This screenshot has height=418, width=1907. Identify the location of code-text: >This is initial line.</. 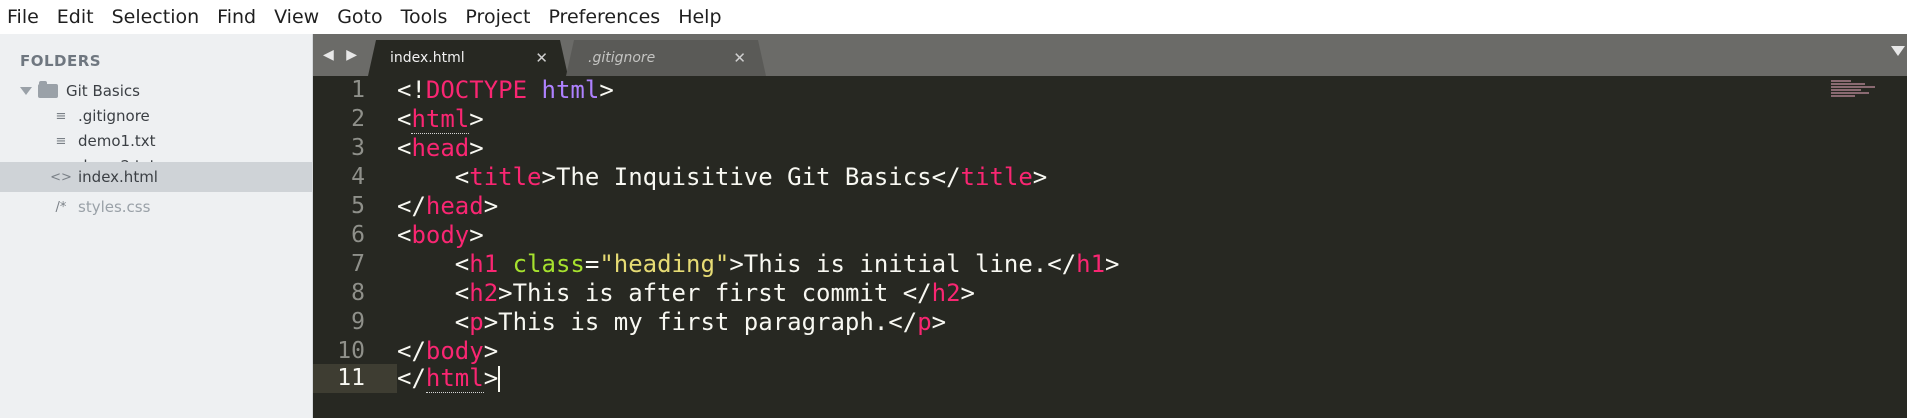
(903, 264).